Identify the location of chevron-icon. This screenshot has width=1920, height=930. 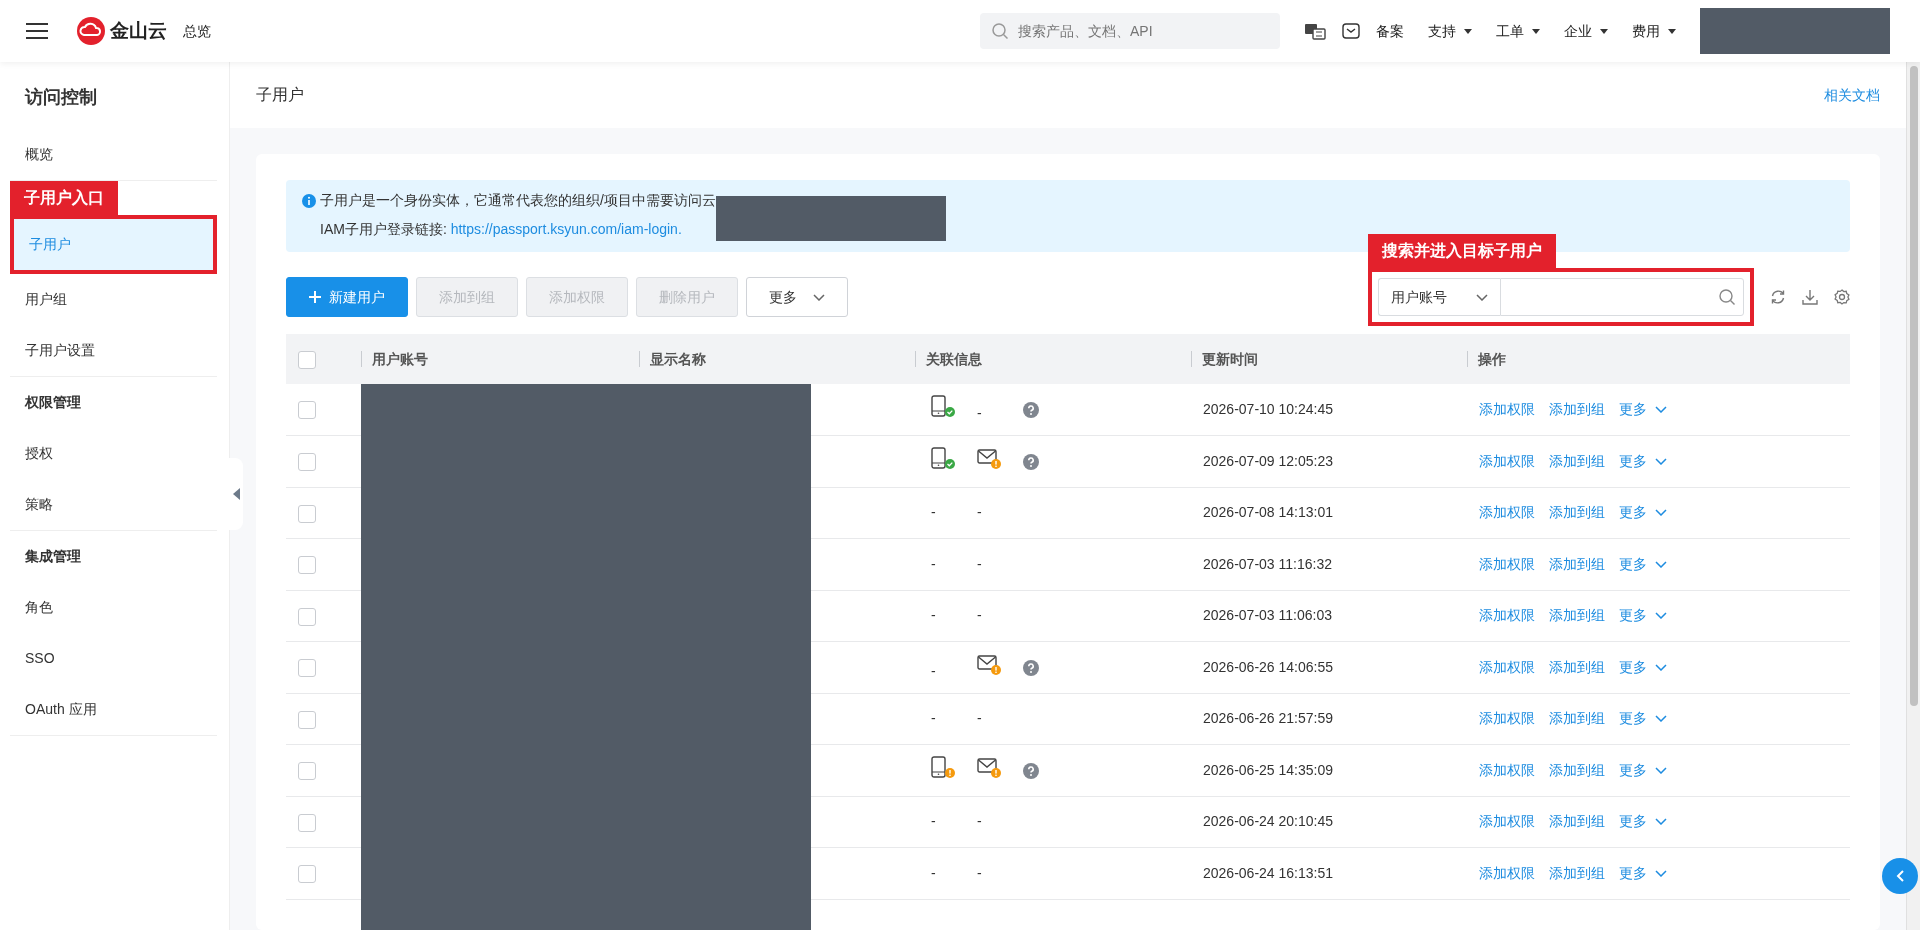
(1900, 876).